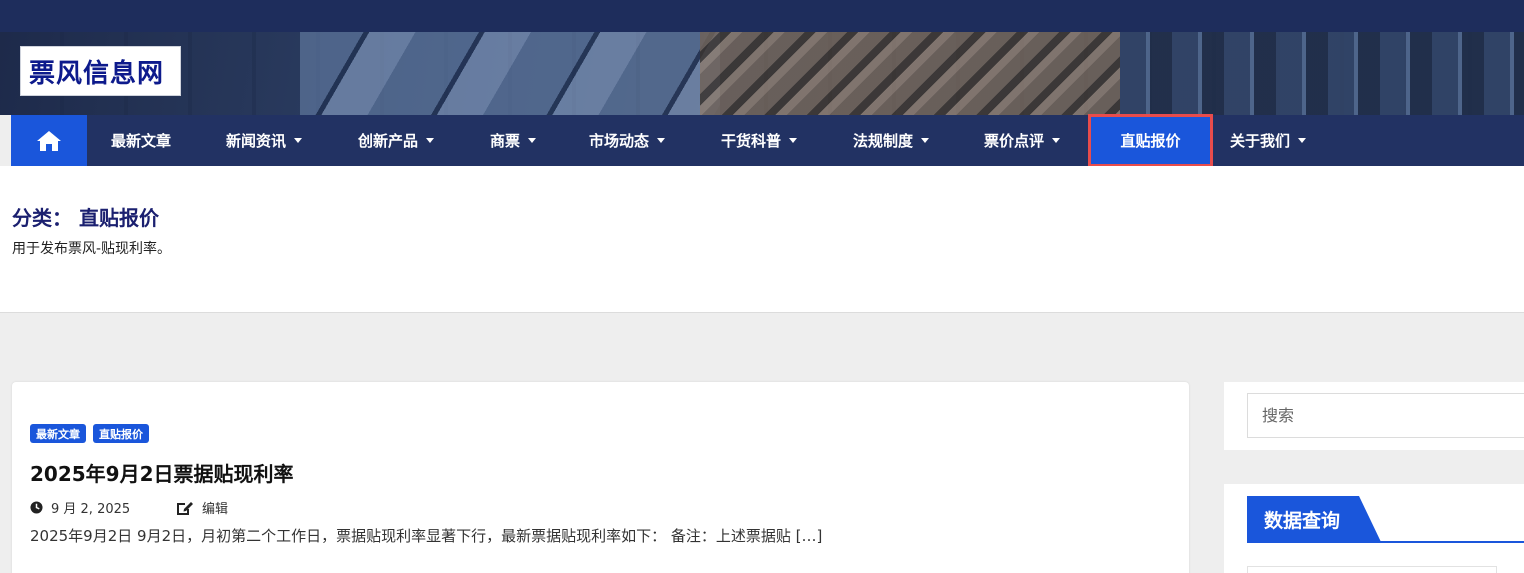 The width and height of the screenshot is (1524, 573). Describe the element at coordinates (1385, 415) in the screenshot. I see `search-input` at that location.